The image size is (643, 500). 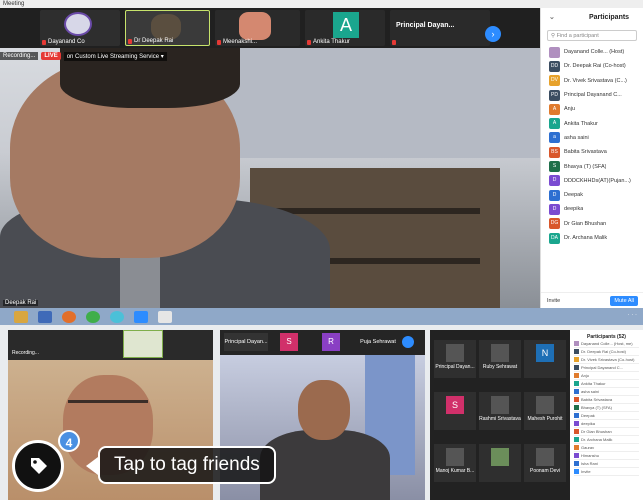 I want to click on firefox-icon, so click(x=69, y=316).